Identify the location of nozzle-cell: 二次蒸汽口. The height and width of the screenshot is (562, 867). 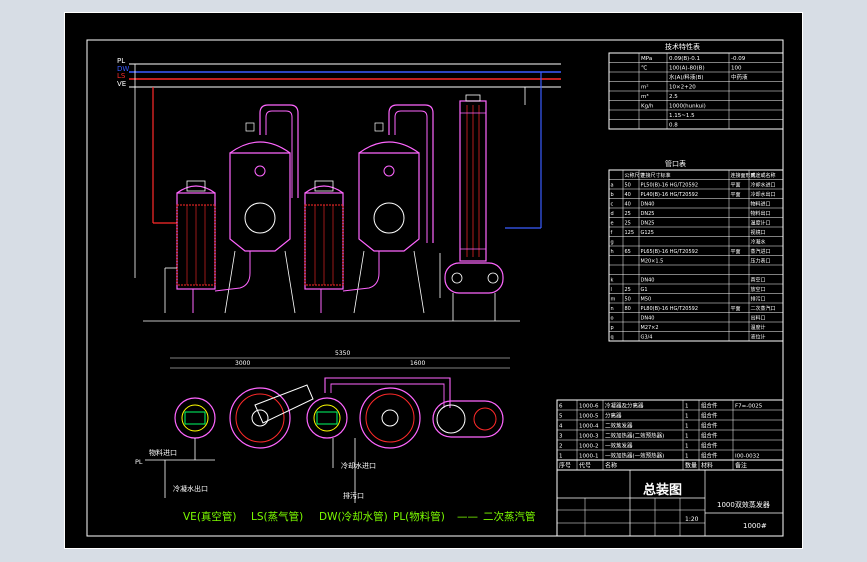
(763, 308).